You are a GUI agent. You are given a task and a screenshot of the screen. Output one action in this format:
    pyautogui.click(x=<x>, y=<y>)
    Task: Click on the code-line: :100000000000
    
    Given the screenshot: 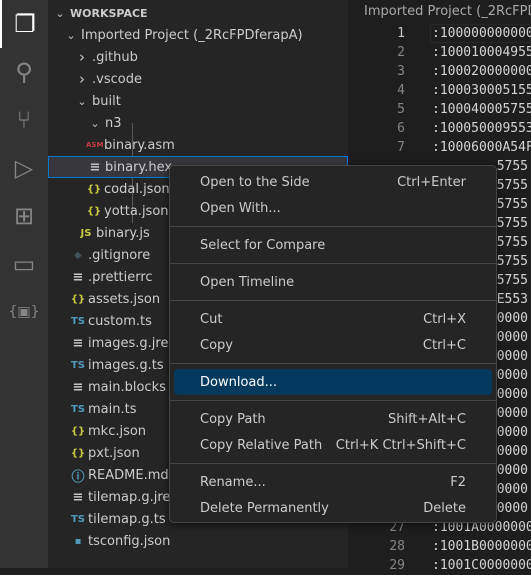 What is the action you would take?
    pyautogui.click(x=481, y=33)
    